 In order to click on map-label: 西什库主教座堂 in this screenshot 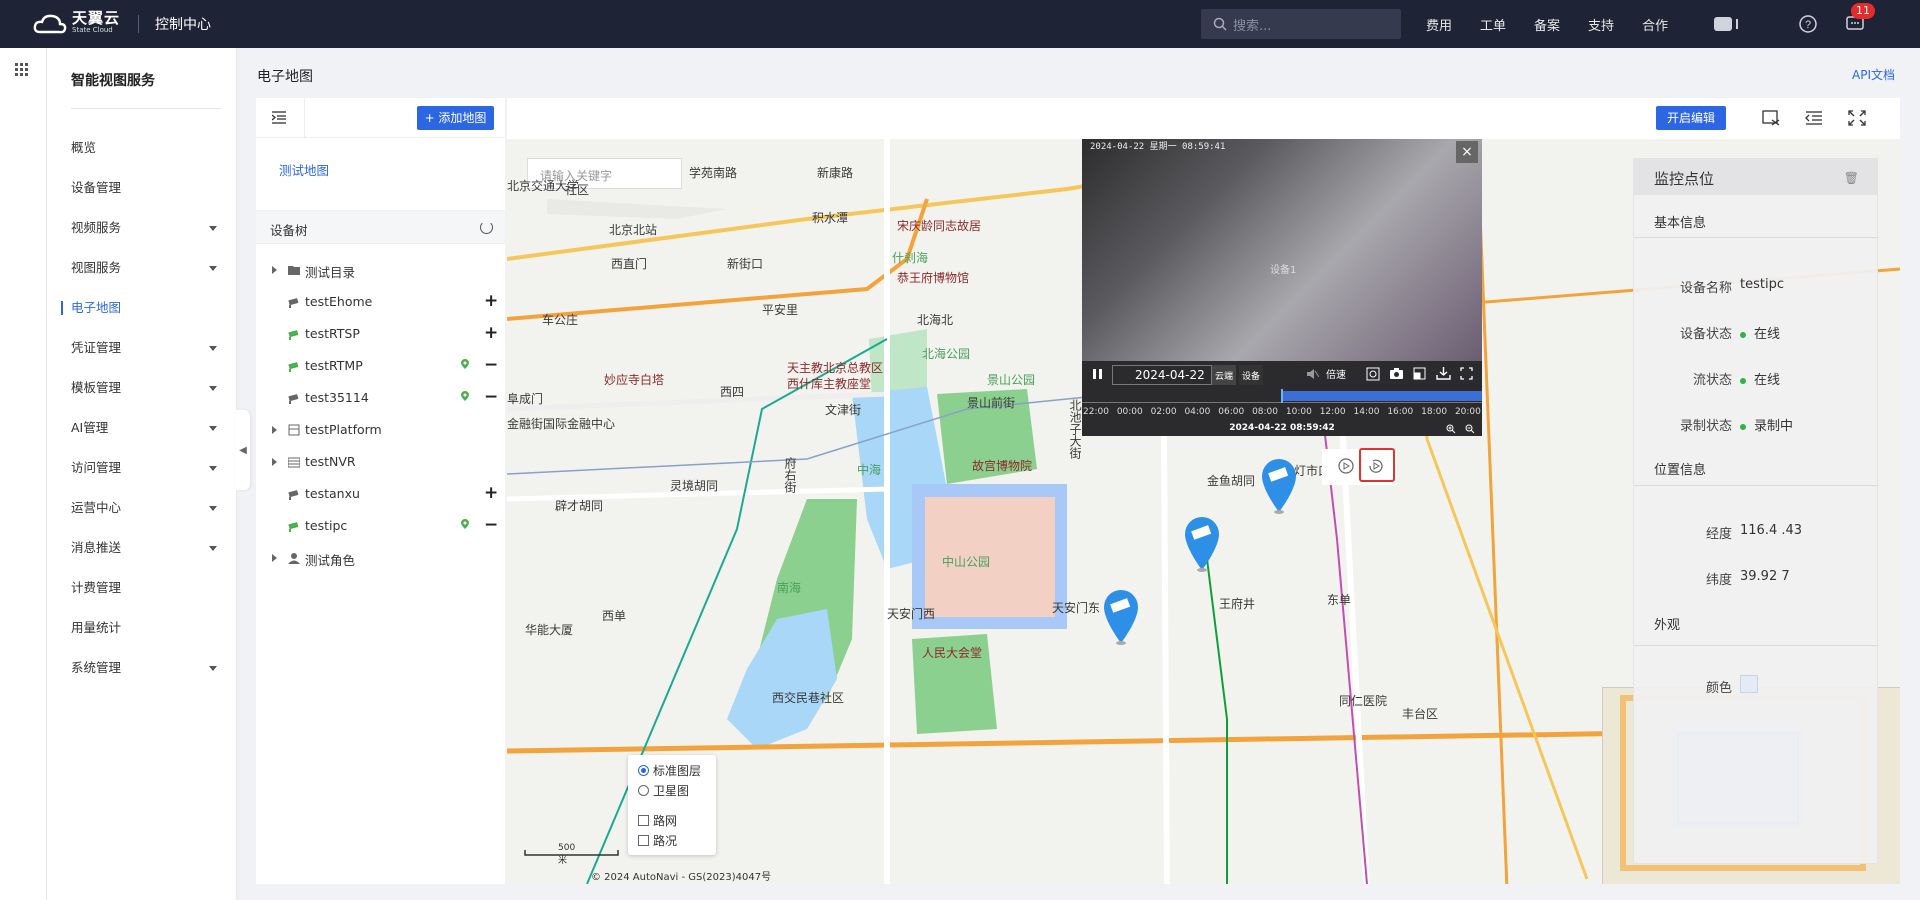, I will do `click(829, 383)`.